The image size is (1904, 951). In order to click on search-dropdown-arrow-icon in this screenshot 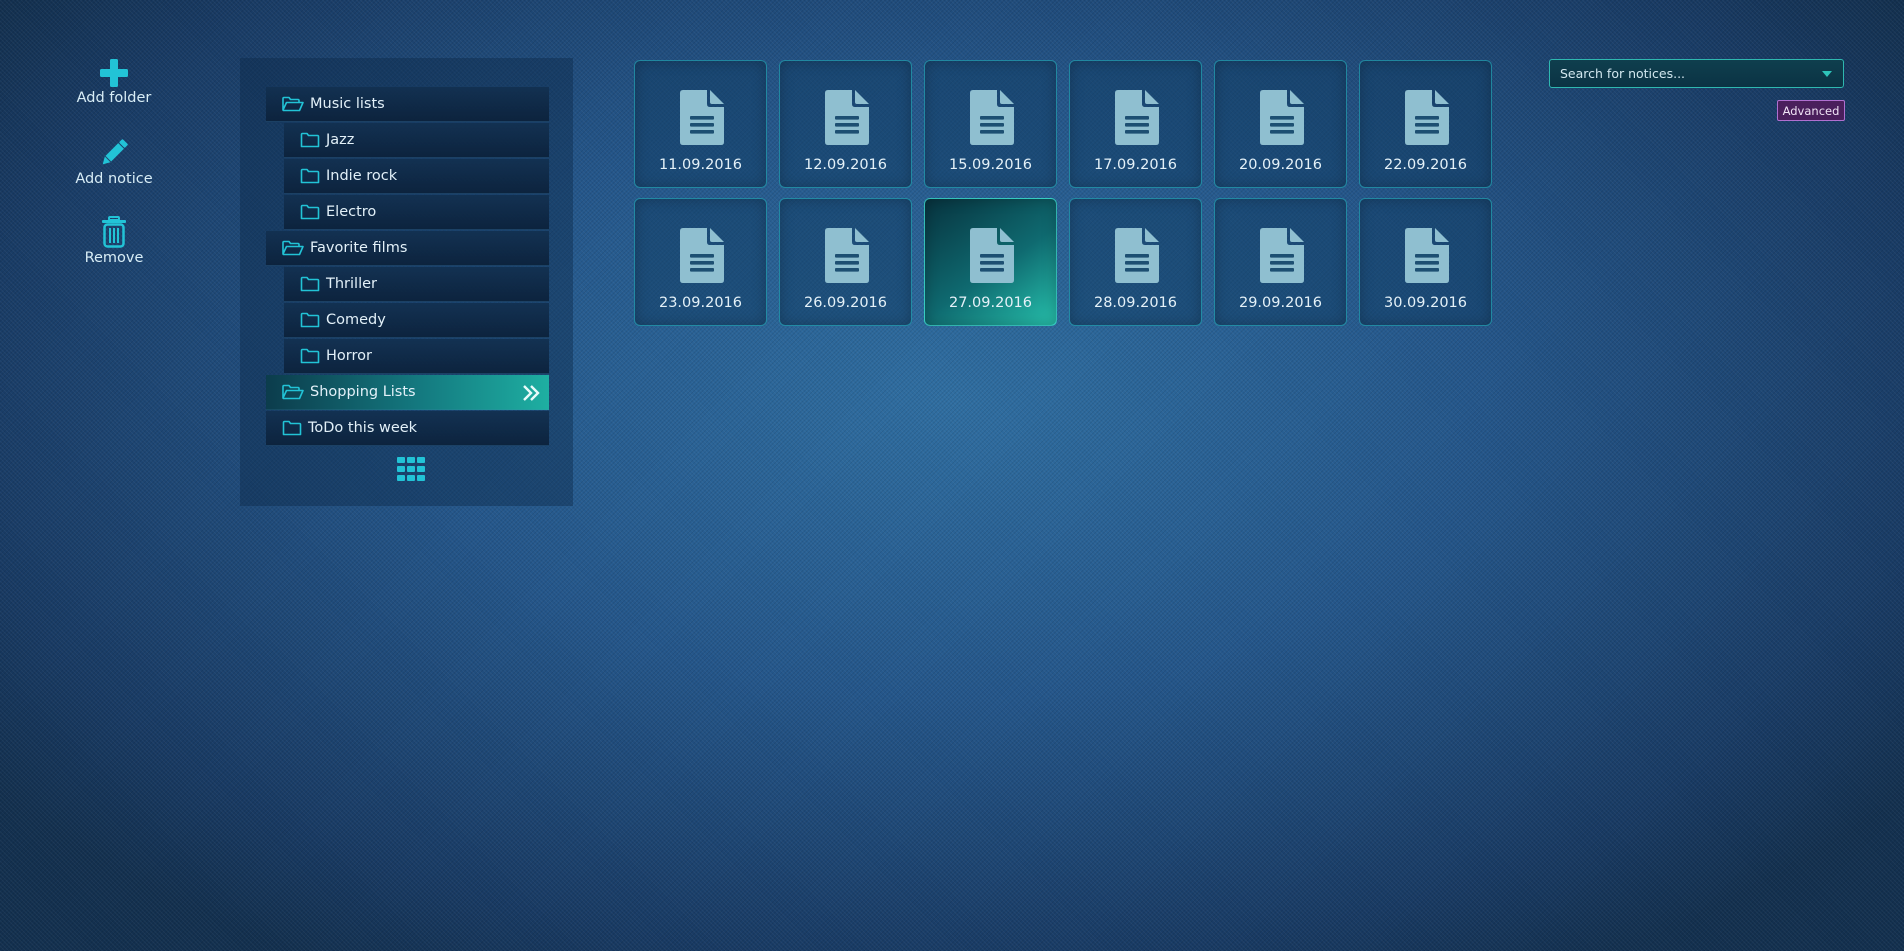, I will do `click(1827, 73)`.